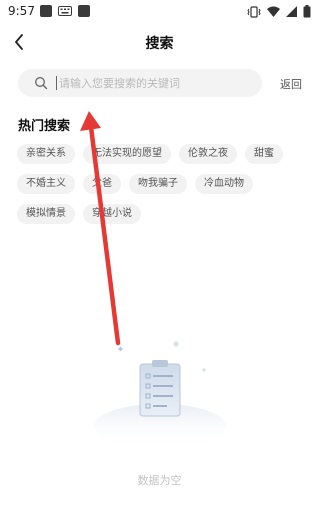  Describe the element at coordinates (112, 214) in the screenshot. I see `hot-search-tag: 穿越小说` at that location.